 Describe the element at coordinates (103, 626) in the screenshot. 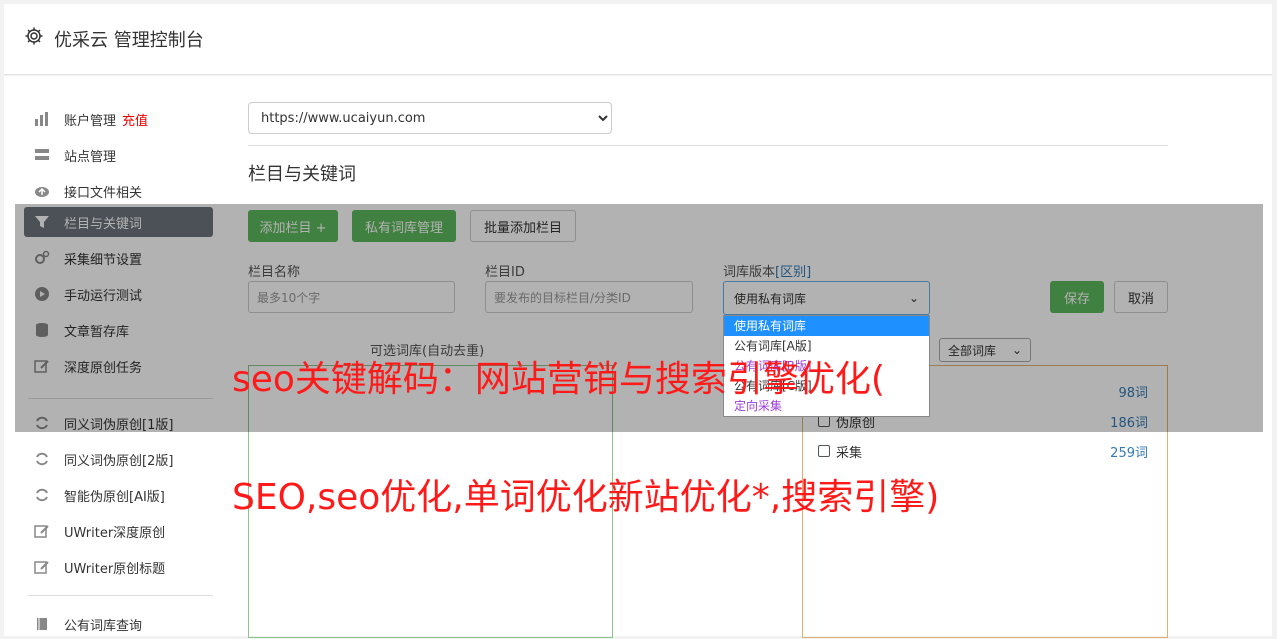

I see `sidebar-item-label: 公有词库查询` at that location.